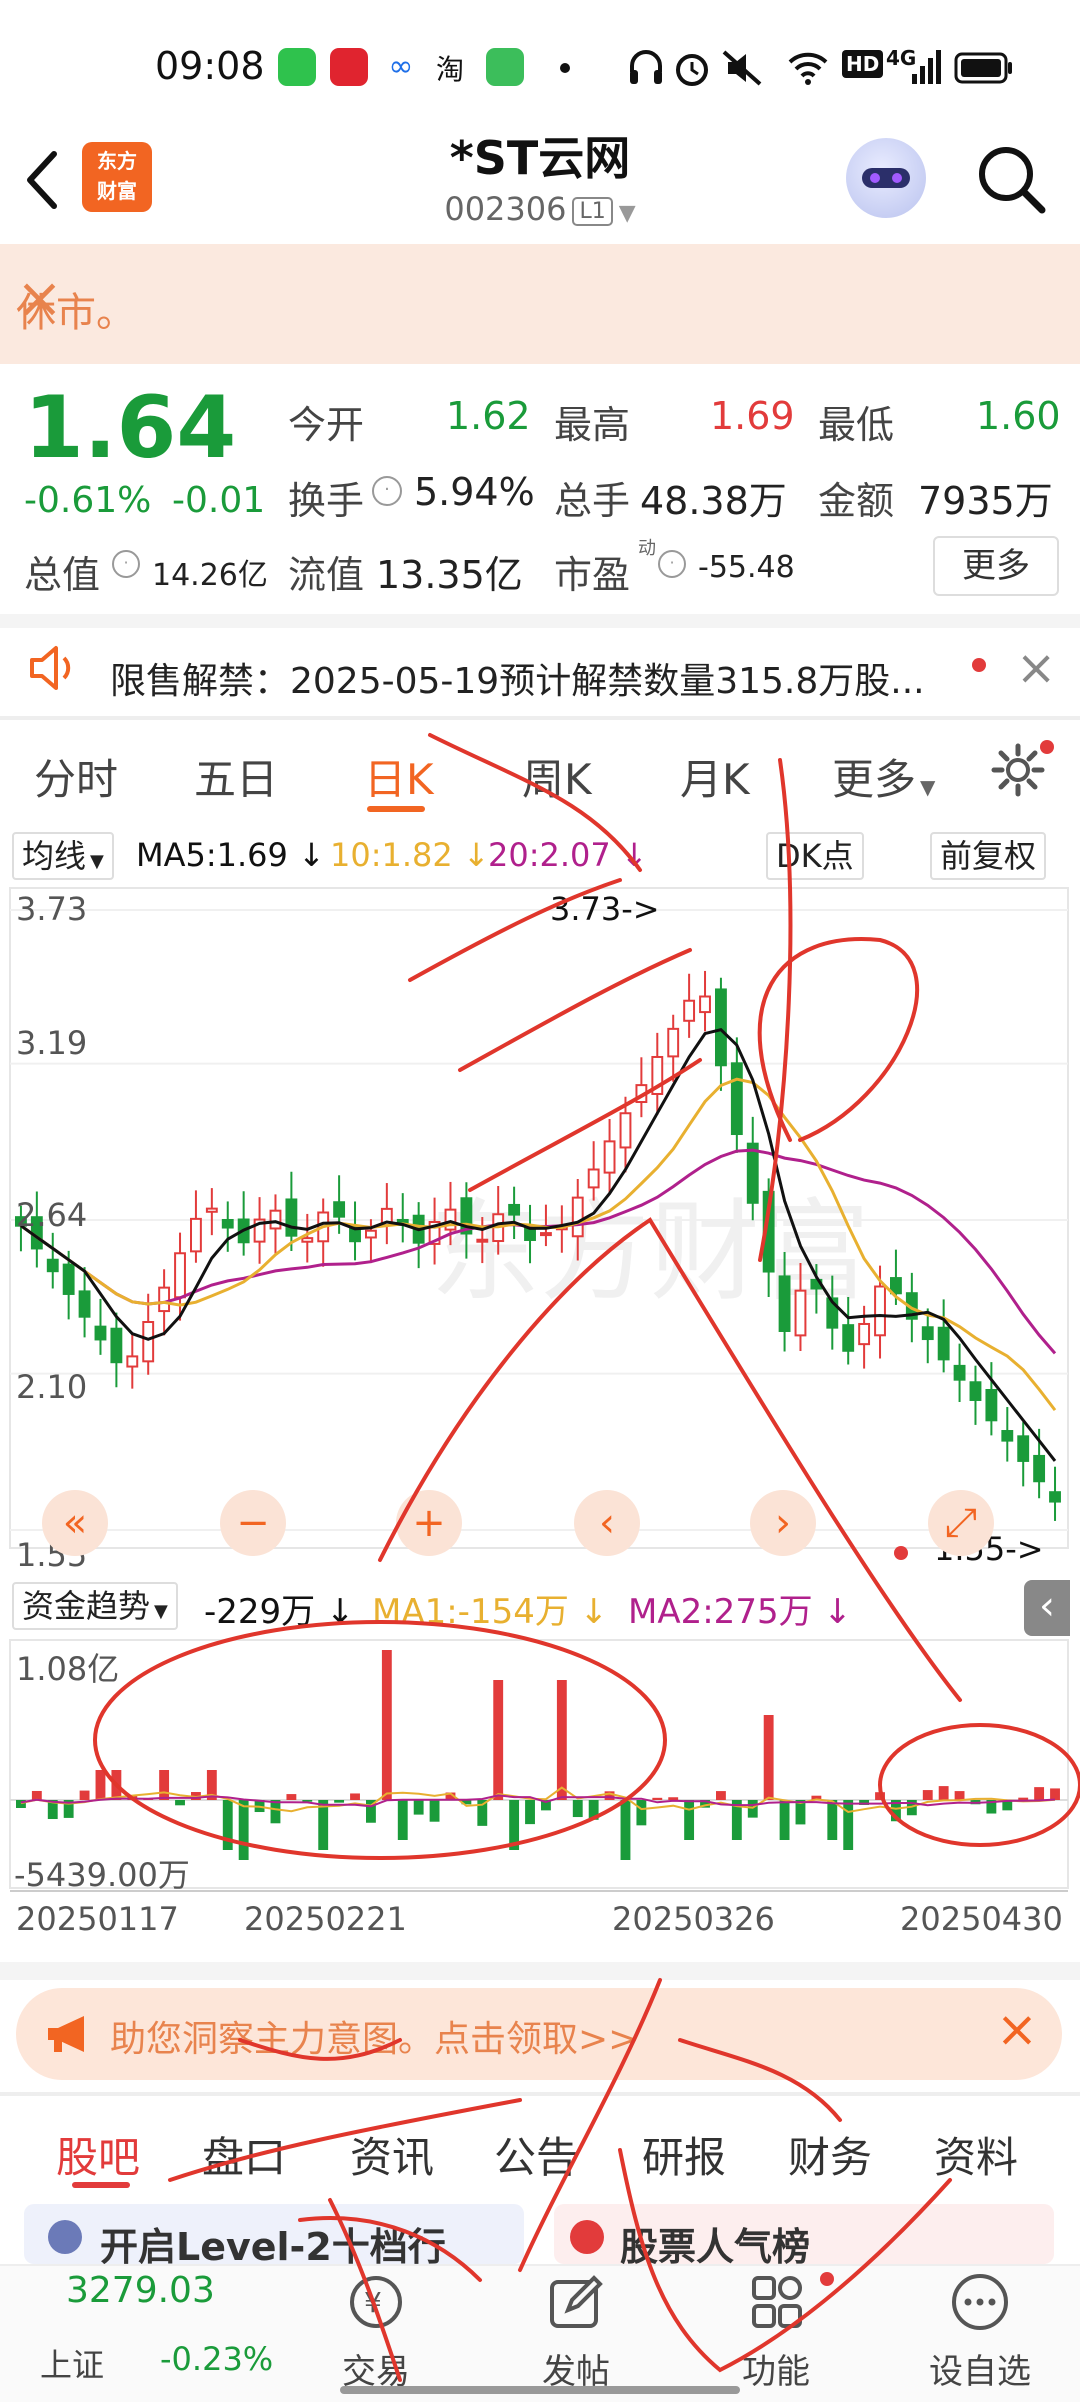 The image size is (1080, 2402). Describe the element at coordinates (715, 2244) in the screenshot. I see `popularity-card-text: 股票人气榜` at that location.